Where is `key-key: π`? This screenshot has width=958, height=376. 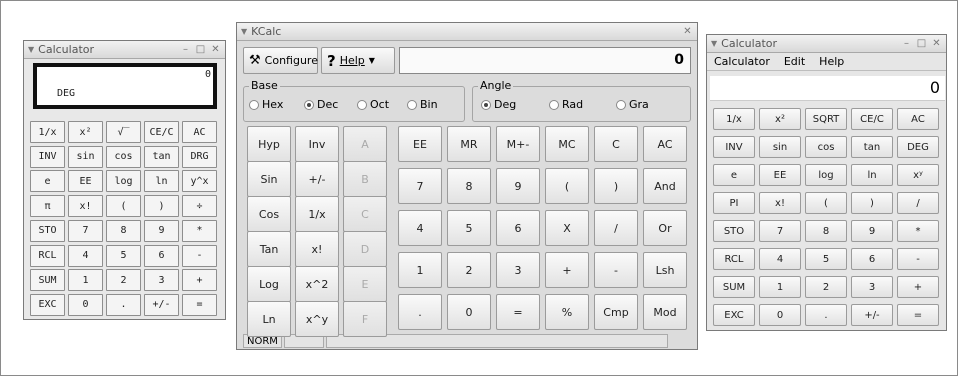 key-key: π is located at coordinates (47, 206).